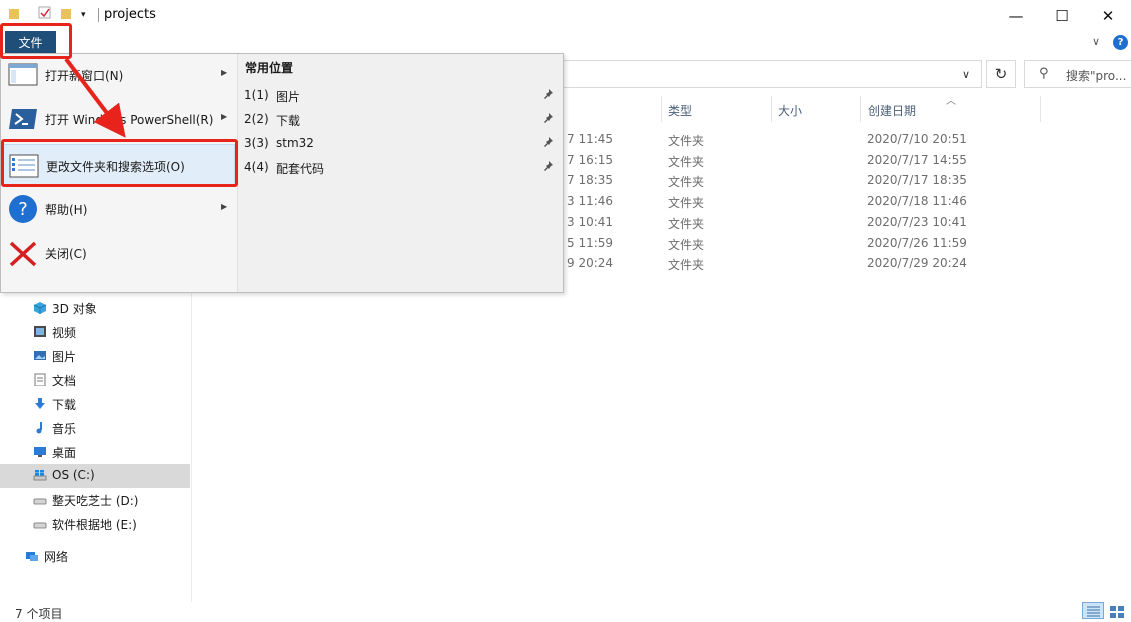  I want to click on row-created: 2020/7/10 20:51, so click(917, 139).